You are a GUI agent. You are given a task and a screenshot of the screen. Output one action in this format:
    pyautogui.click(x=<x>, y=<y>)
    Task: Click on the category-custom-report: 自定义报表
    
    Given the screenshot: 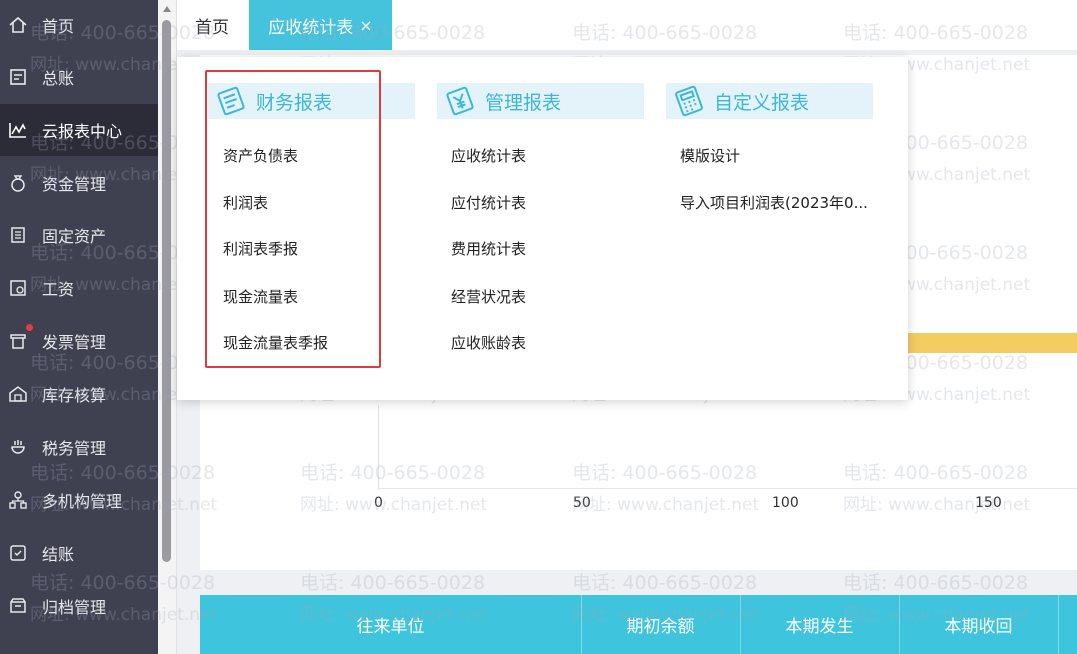 What is the action you would take?
    pyautogui.click(x=769, y=101)
    